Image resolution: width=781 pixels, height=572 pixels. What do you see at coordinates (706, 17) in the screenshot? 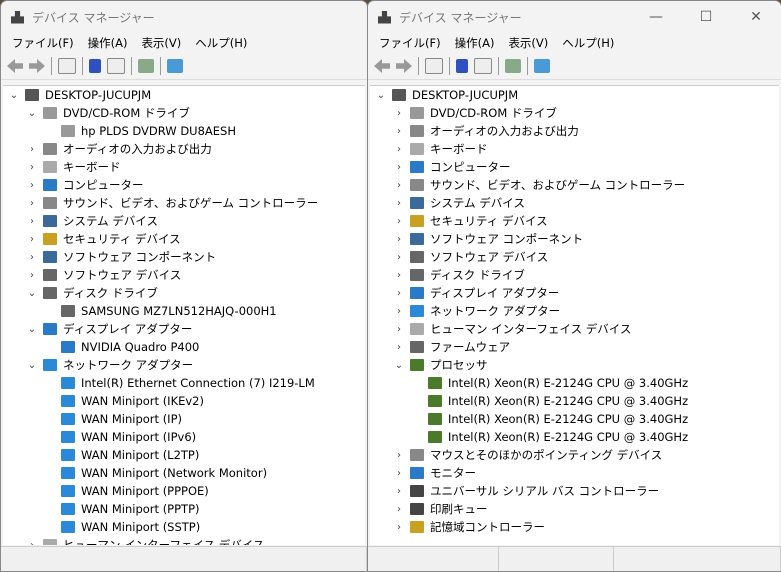
I see `maximize-button: ☐` at bounding box center [706, 17].